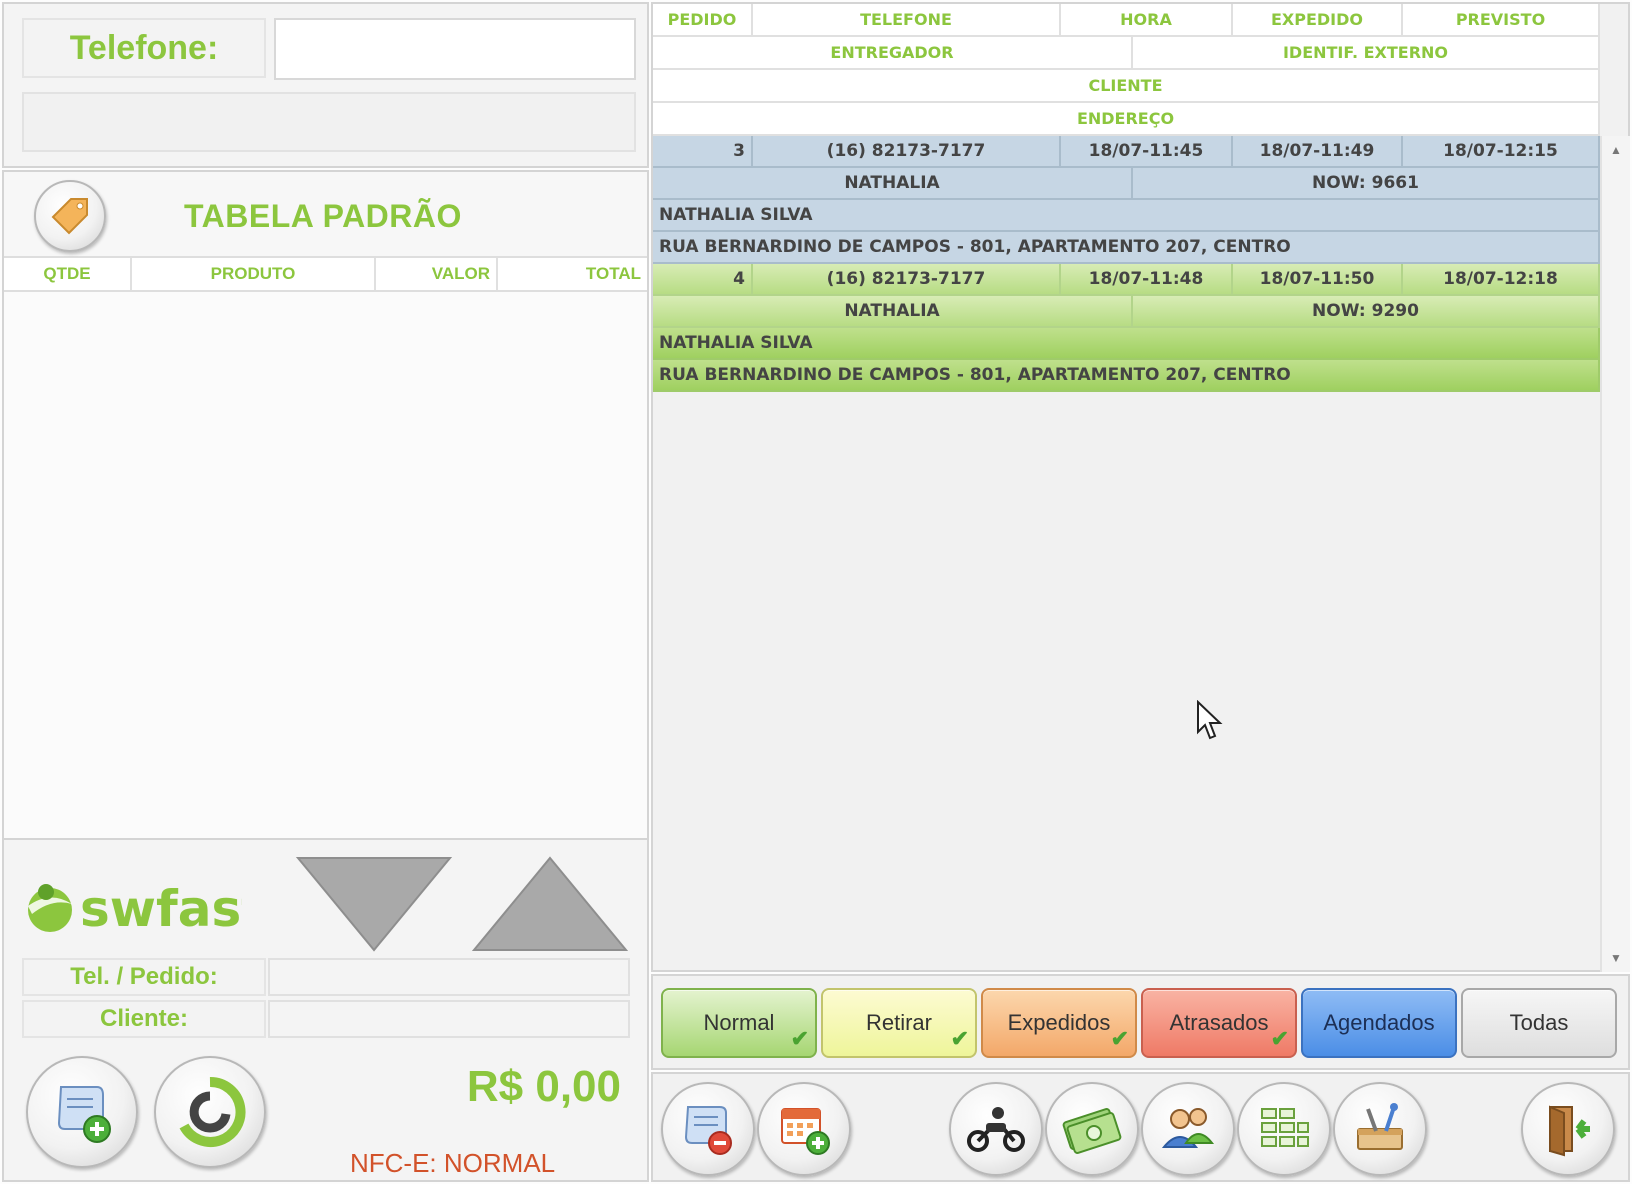 The image size is (1632, 1184). What do you see at coordinates (1380, 1126) in the screenshot?
I see `tools-icon` at bounding box center [1380, 1126].